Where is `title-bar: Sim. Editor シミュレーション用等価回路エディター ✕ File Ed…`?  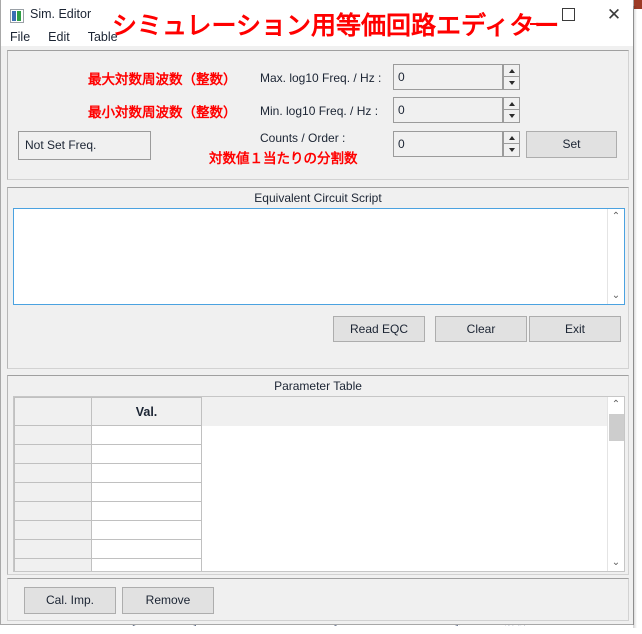
title-bar: Sim. Editor シミュレーション用等価回路エディター ✕ File Ed… is located at coordinates (317, 23).